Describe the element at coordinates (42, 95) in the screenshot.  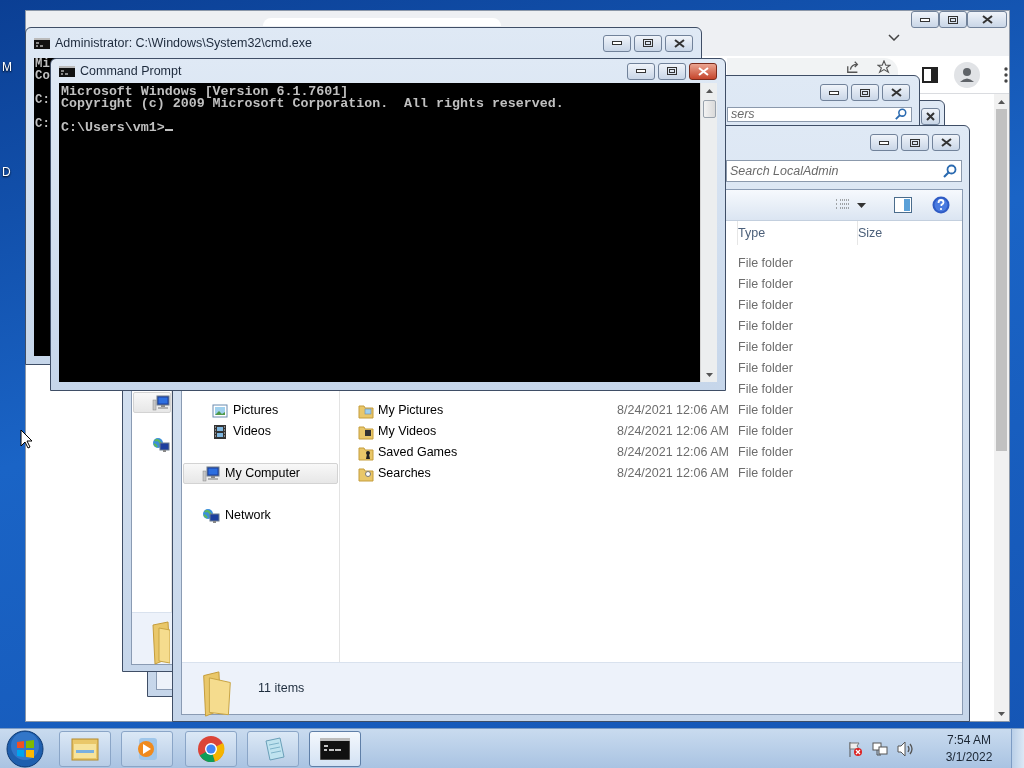
I see `console-text: Mi Co C: C:` at that location.